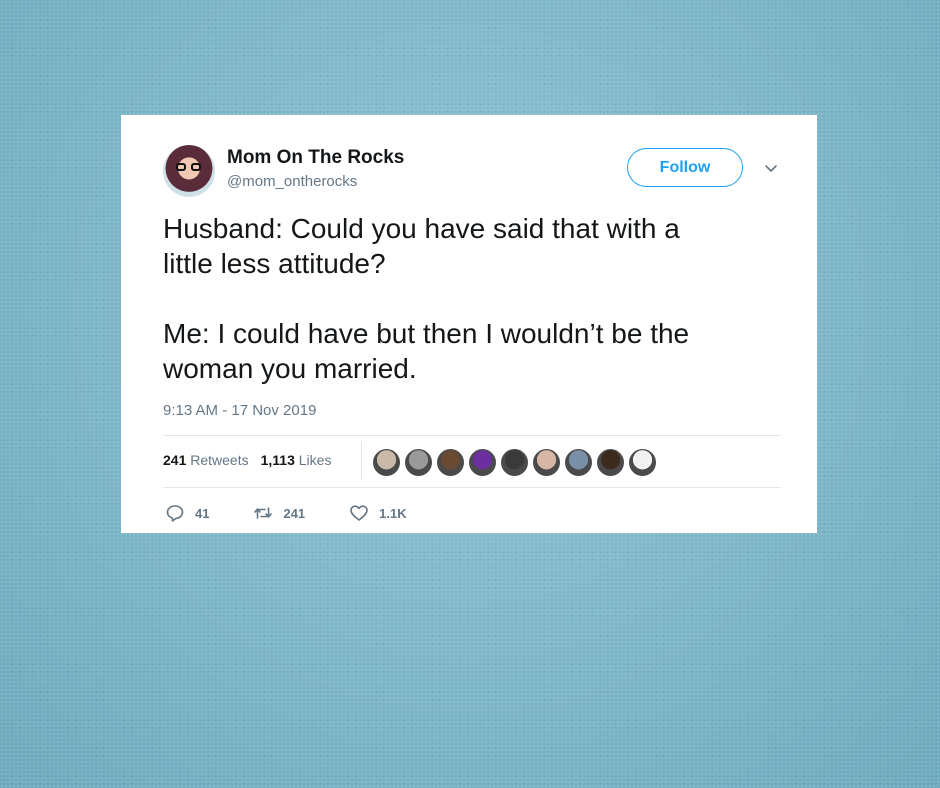 Image resolution: width=940 pixels, height=788 pixels. I want to click on tweet-actions: 41 241 1.1K, so click(308, 513).